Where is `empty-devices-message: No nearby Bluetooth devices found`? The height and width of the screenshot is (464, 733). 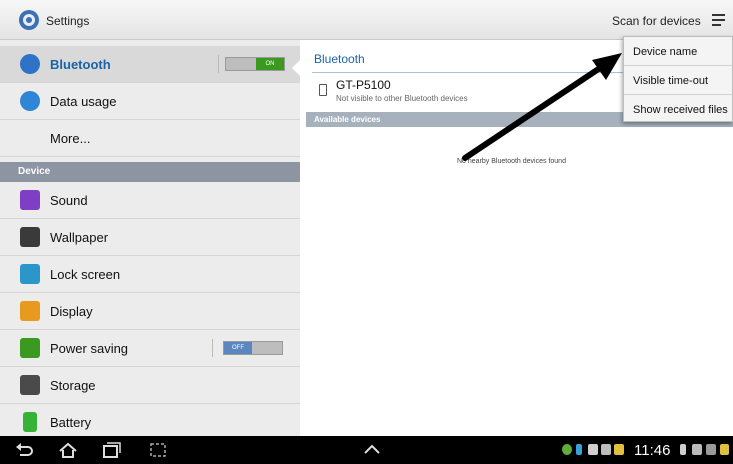 empty-devices-message: No nearby Bluetooth devices found is located at coordinates (511, 161).